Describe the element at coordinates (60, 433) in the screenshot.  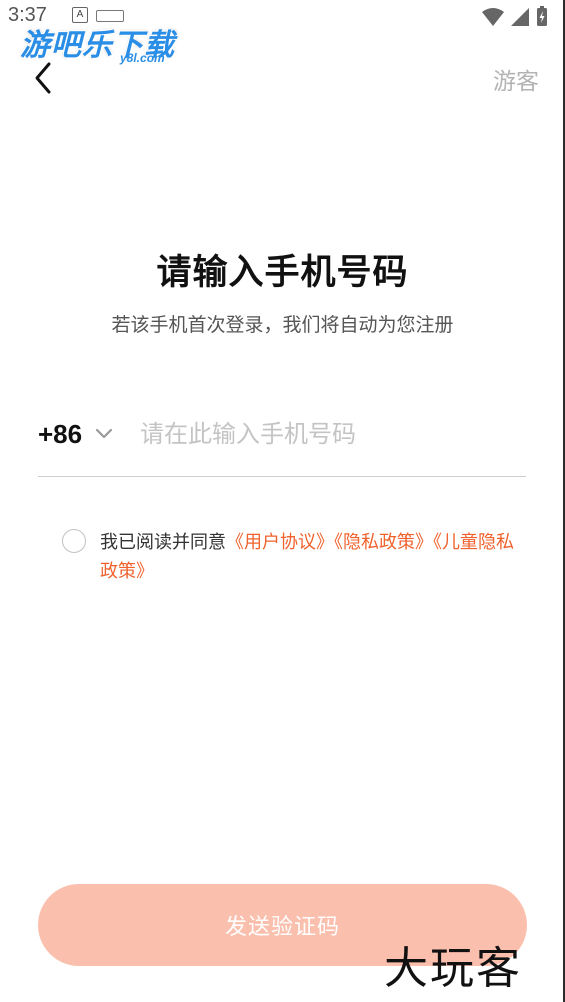
I see `country-code: +86` at that location.